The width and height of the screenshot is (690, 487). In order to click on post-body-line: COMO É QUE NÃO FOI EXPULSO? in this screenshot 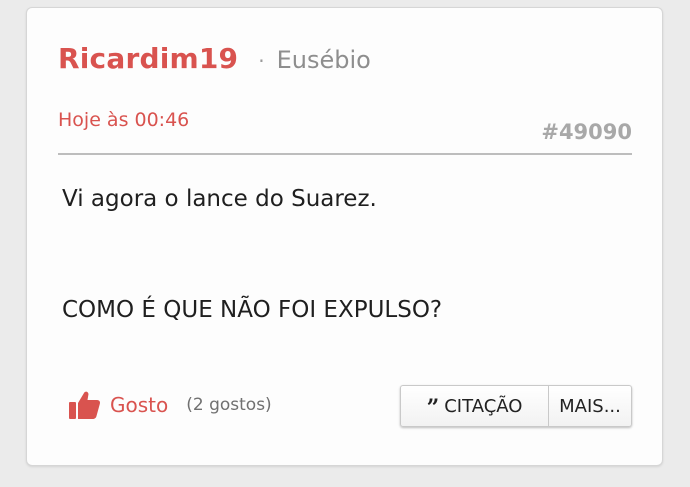, I will do `click(252, 310)`.